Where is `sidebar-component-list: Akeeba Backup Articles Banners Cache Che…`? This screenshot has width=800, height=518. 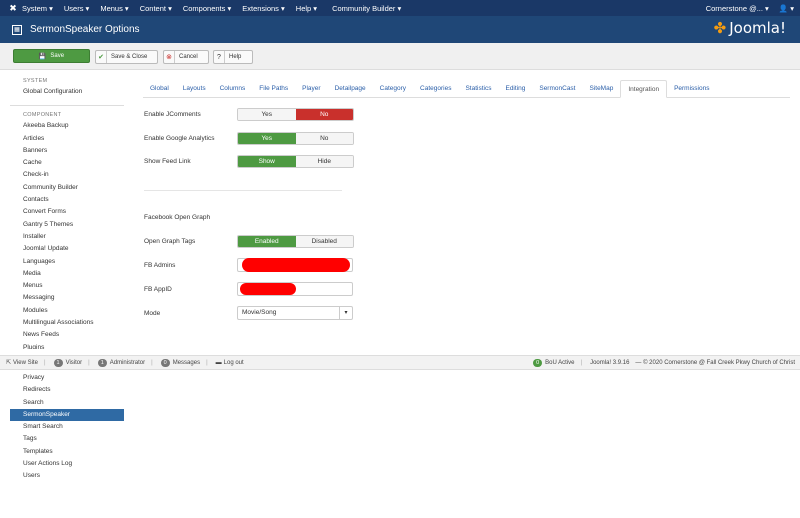
sidebar-component-list: Akeeba Backup Articles Banners Cache Che… is located at coordinates (67, 234).